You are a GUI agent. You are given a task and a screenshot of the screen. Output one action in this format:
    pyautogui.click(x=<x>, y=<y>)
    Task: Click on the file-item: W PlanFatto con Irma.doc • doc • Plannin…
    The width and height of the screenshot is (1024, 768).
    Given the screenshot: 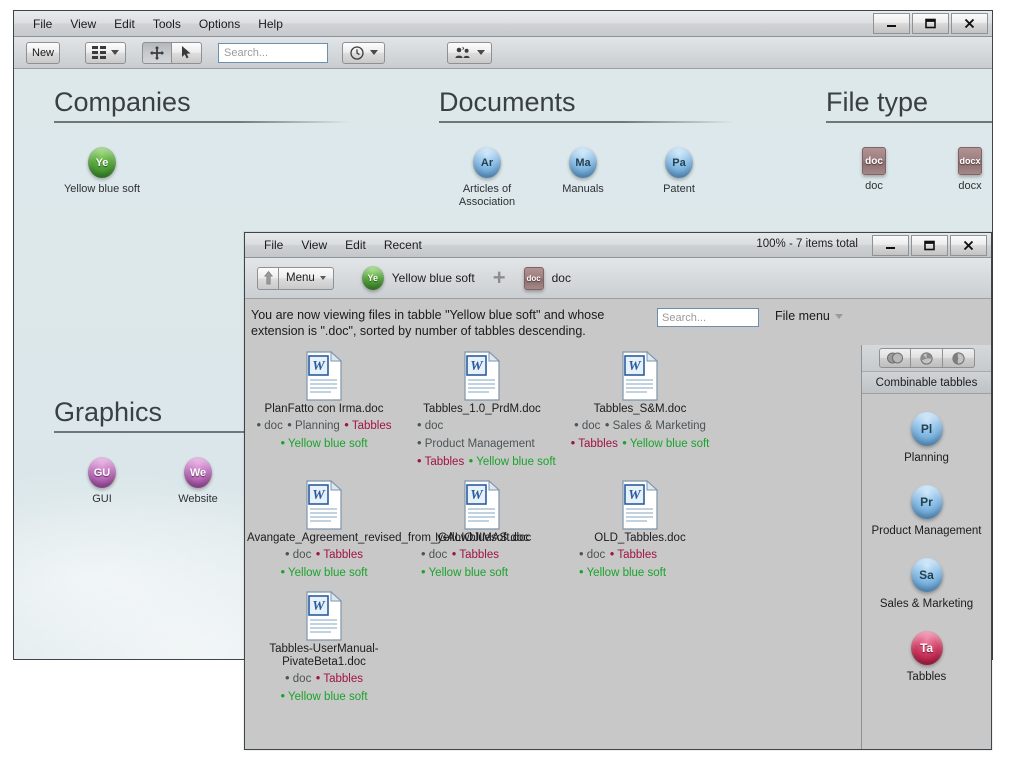 What is the action you would take?
    pyautogui.click(x=324, y=411)
    